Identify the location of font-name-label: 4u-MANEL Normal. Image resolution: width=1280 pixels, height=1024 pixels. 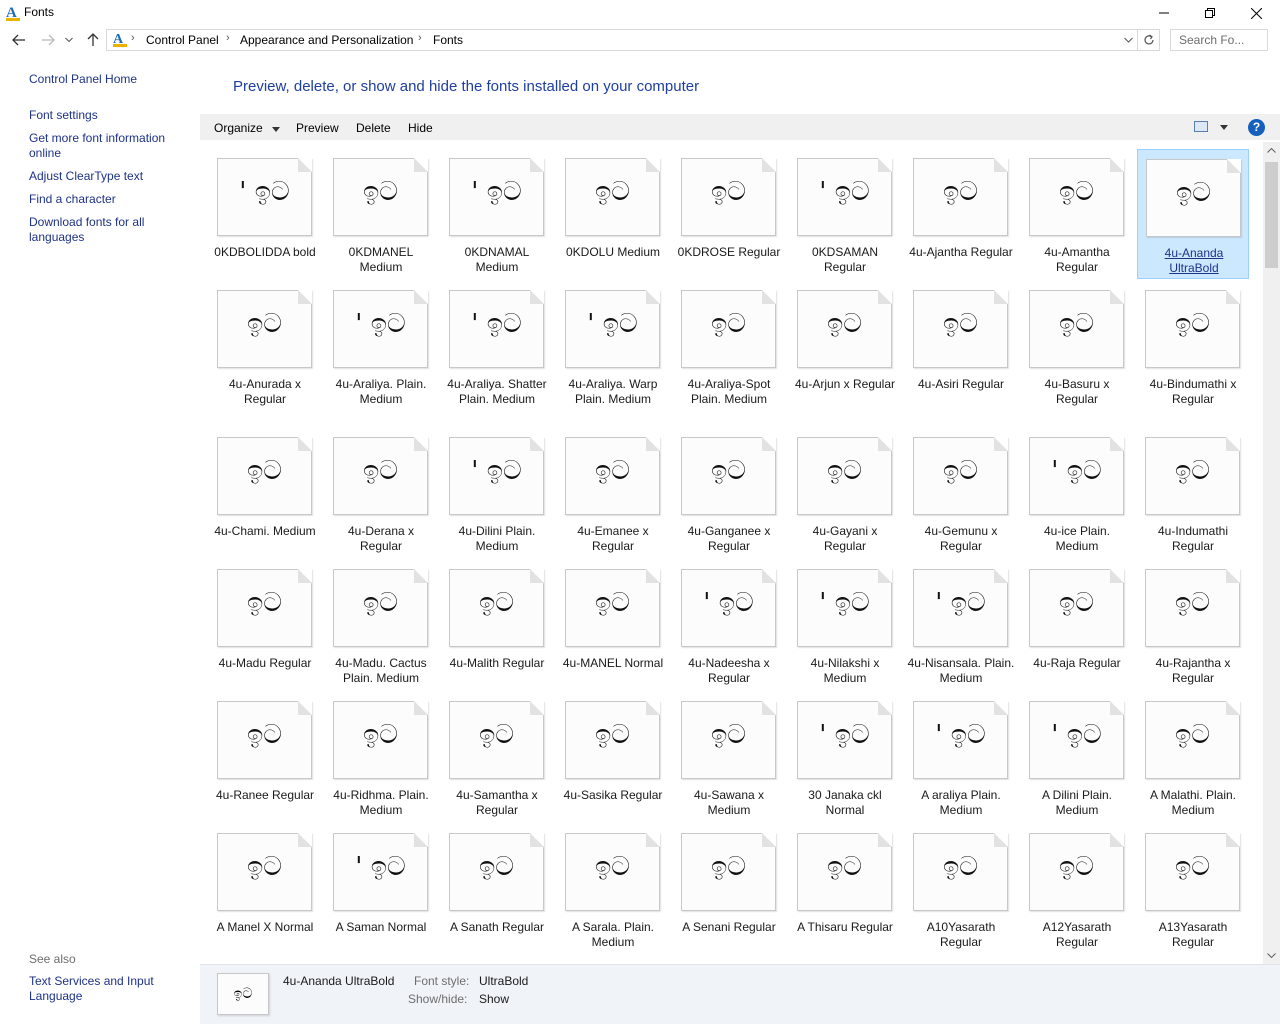
(613, 663).